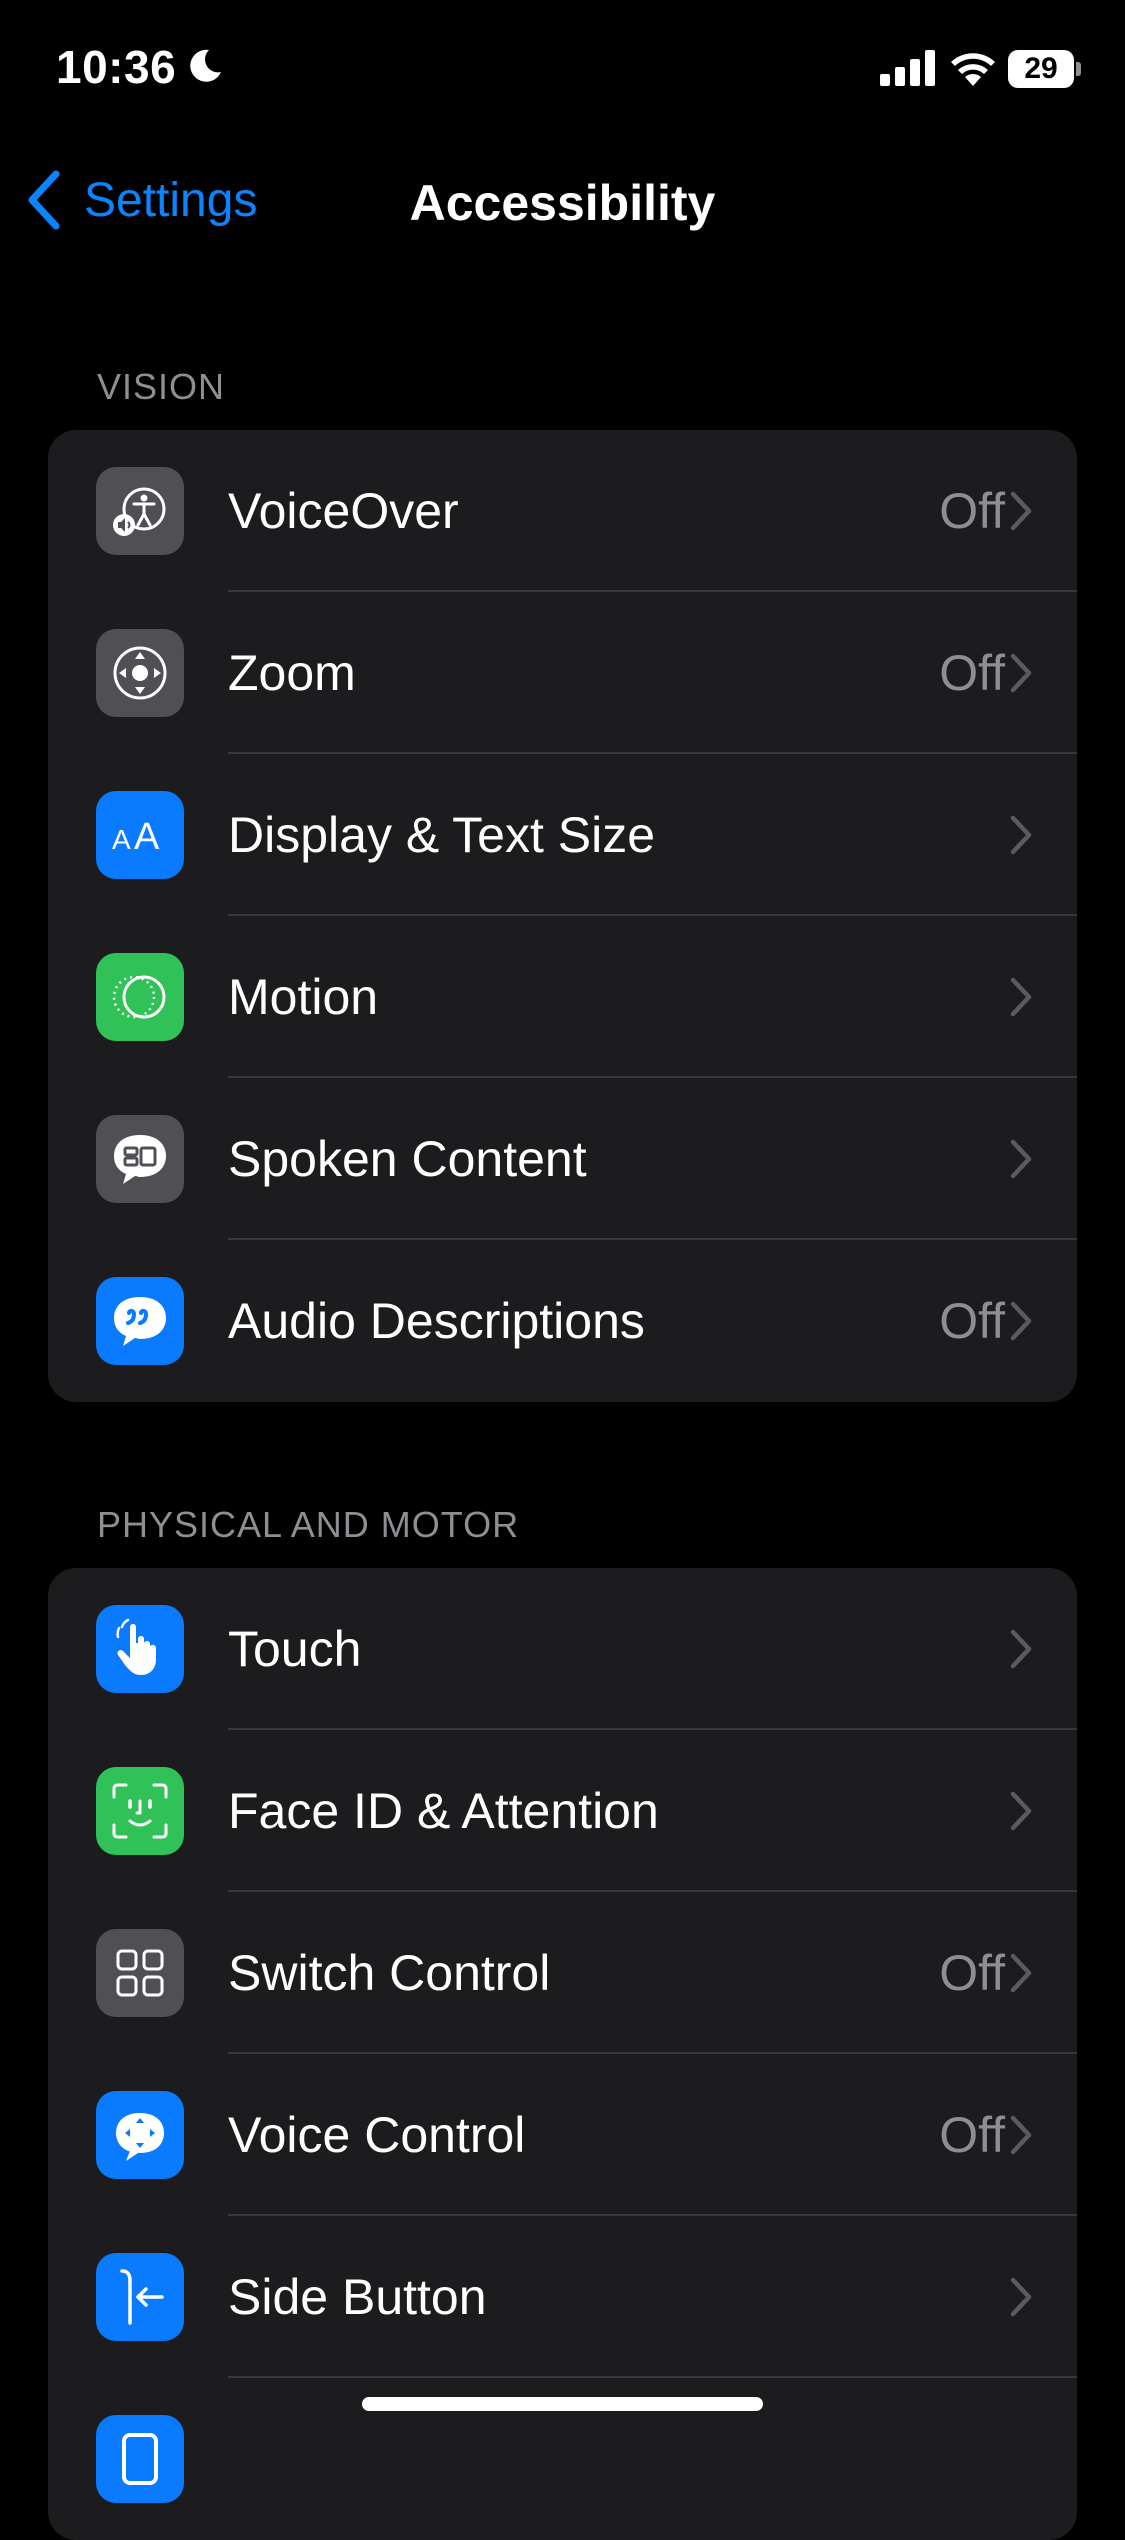 Image resolution: width=1125 pixels, height=2540 pixels. What do you see at coordinates (140, 1321) in the screenshot?
I see `audio-descriptions-icon` at bounding box center [140, 1321].